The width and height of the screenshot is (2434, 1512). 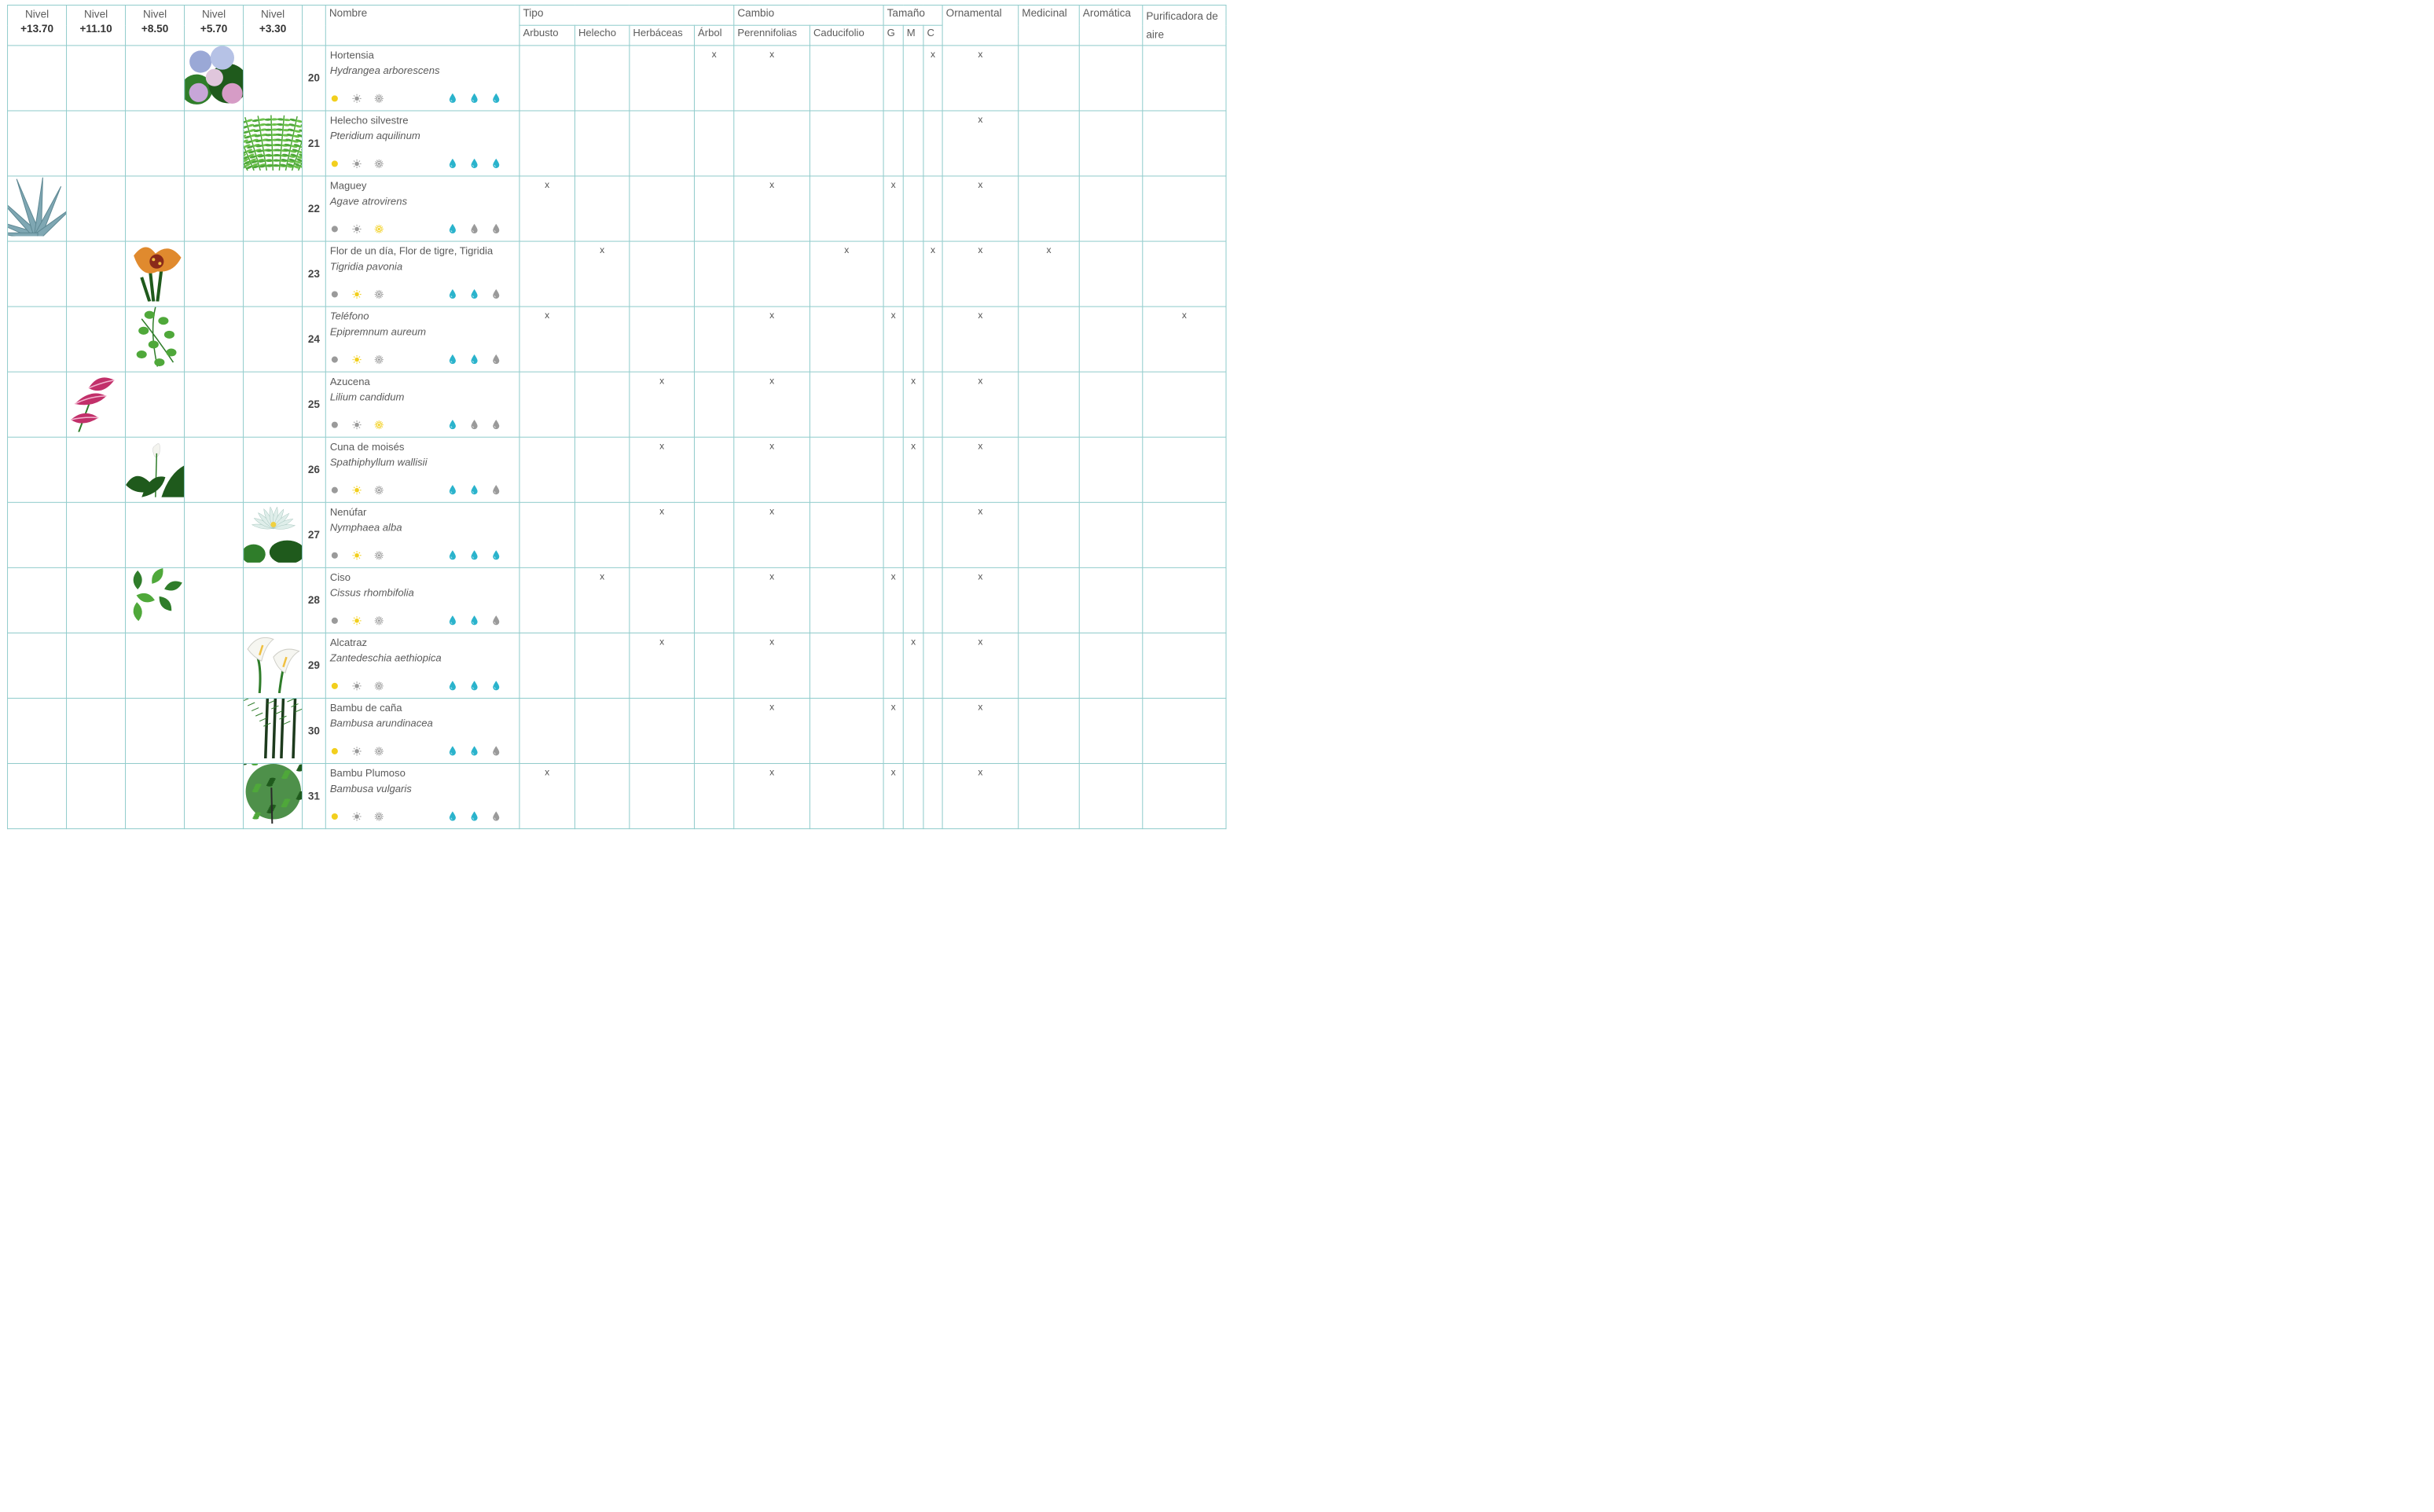 What do you see at coordinates (846, 535) in the screenshot?
I see `mark-caducifolio` at bounding box center [846, 535].